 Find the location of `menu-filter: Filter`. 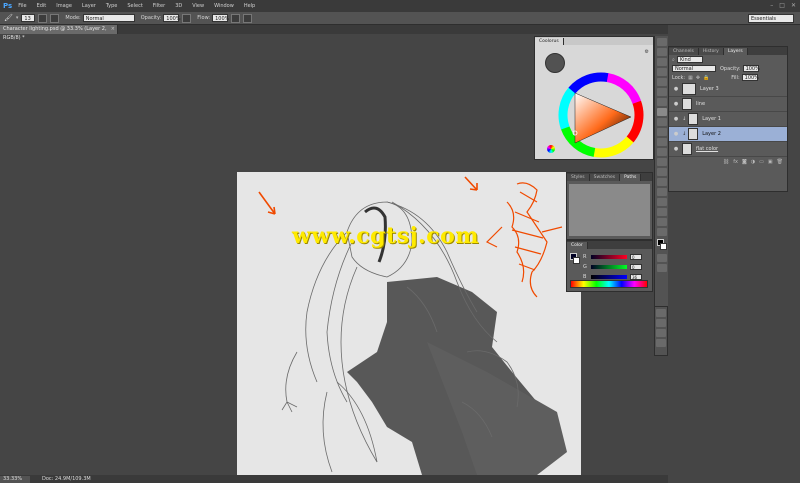

menu-filter: Filter is located at coordinates (159, 6).